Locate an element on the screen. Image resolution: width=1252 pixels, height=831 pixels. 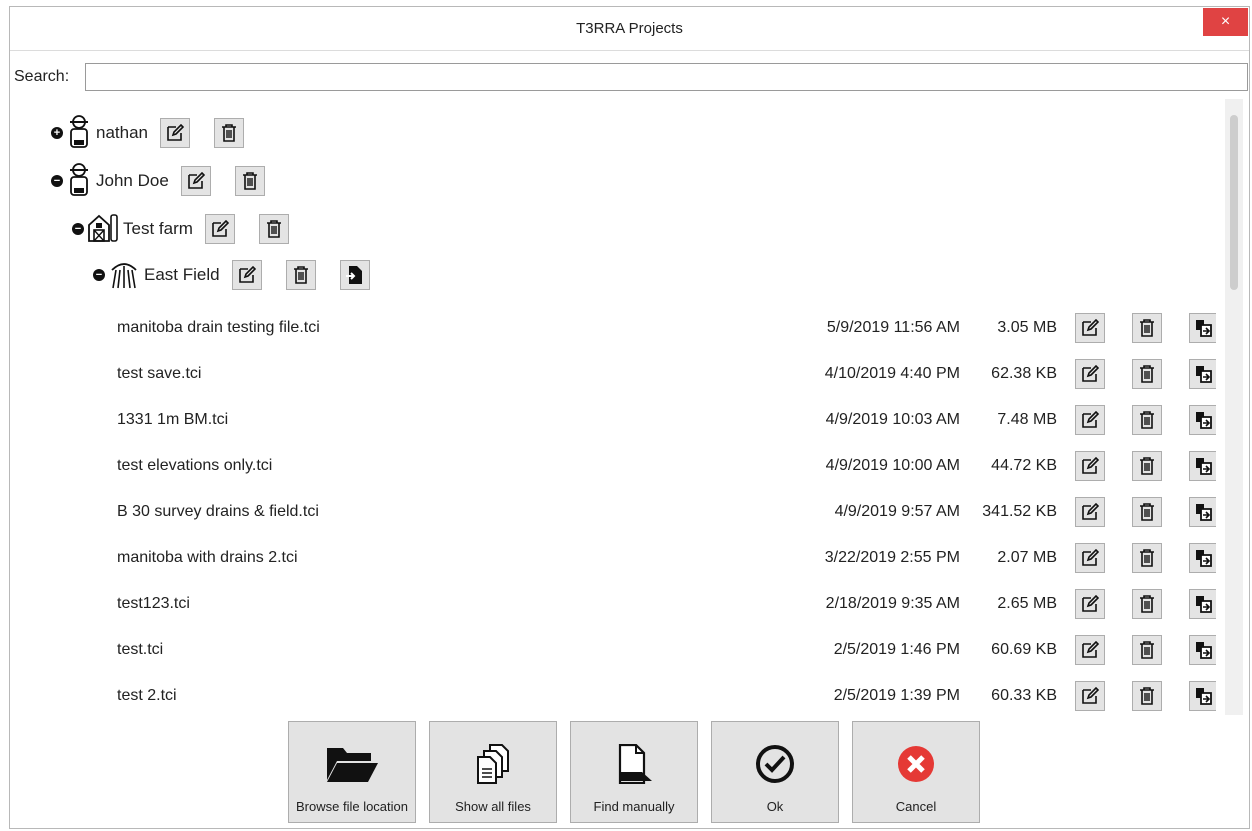
close-button: × is located at coordinates (1225, 22).